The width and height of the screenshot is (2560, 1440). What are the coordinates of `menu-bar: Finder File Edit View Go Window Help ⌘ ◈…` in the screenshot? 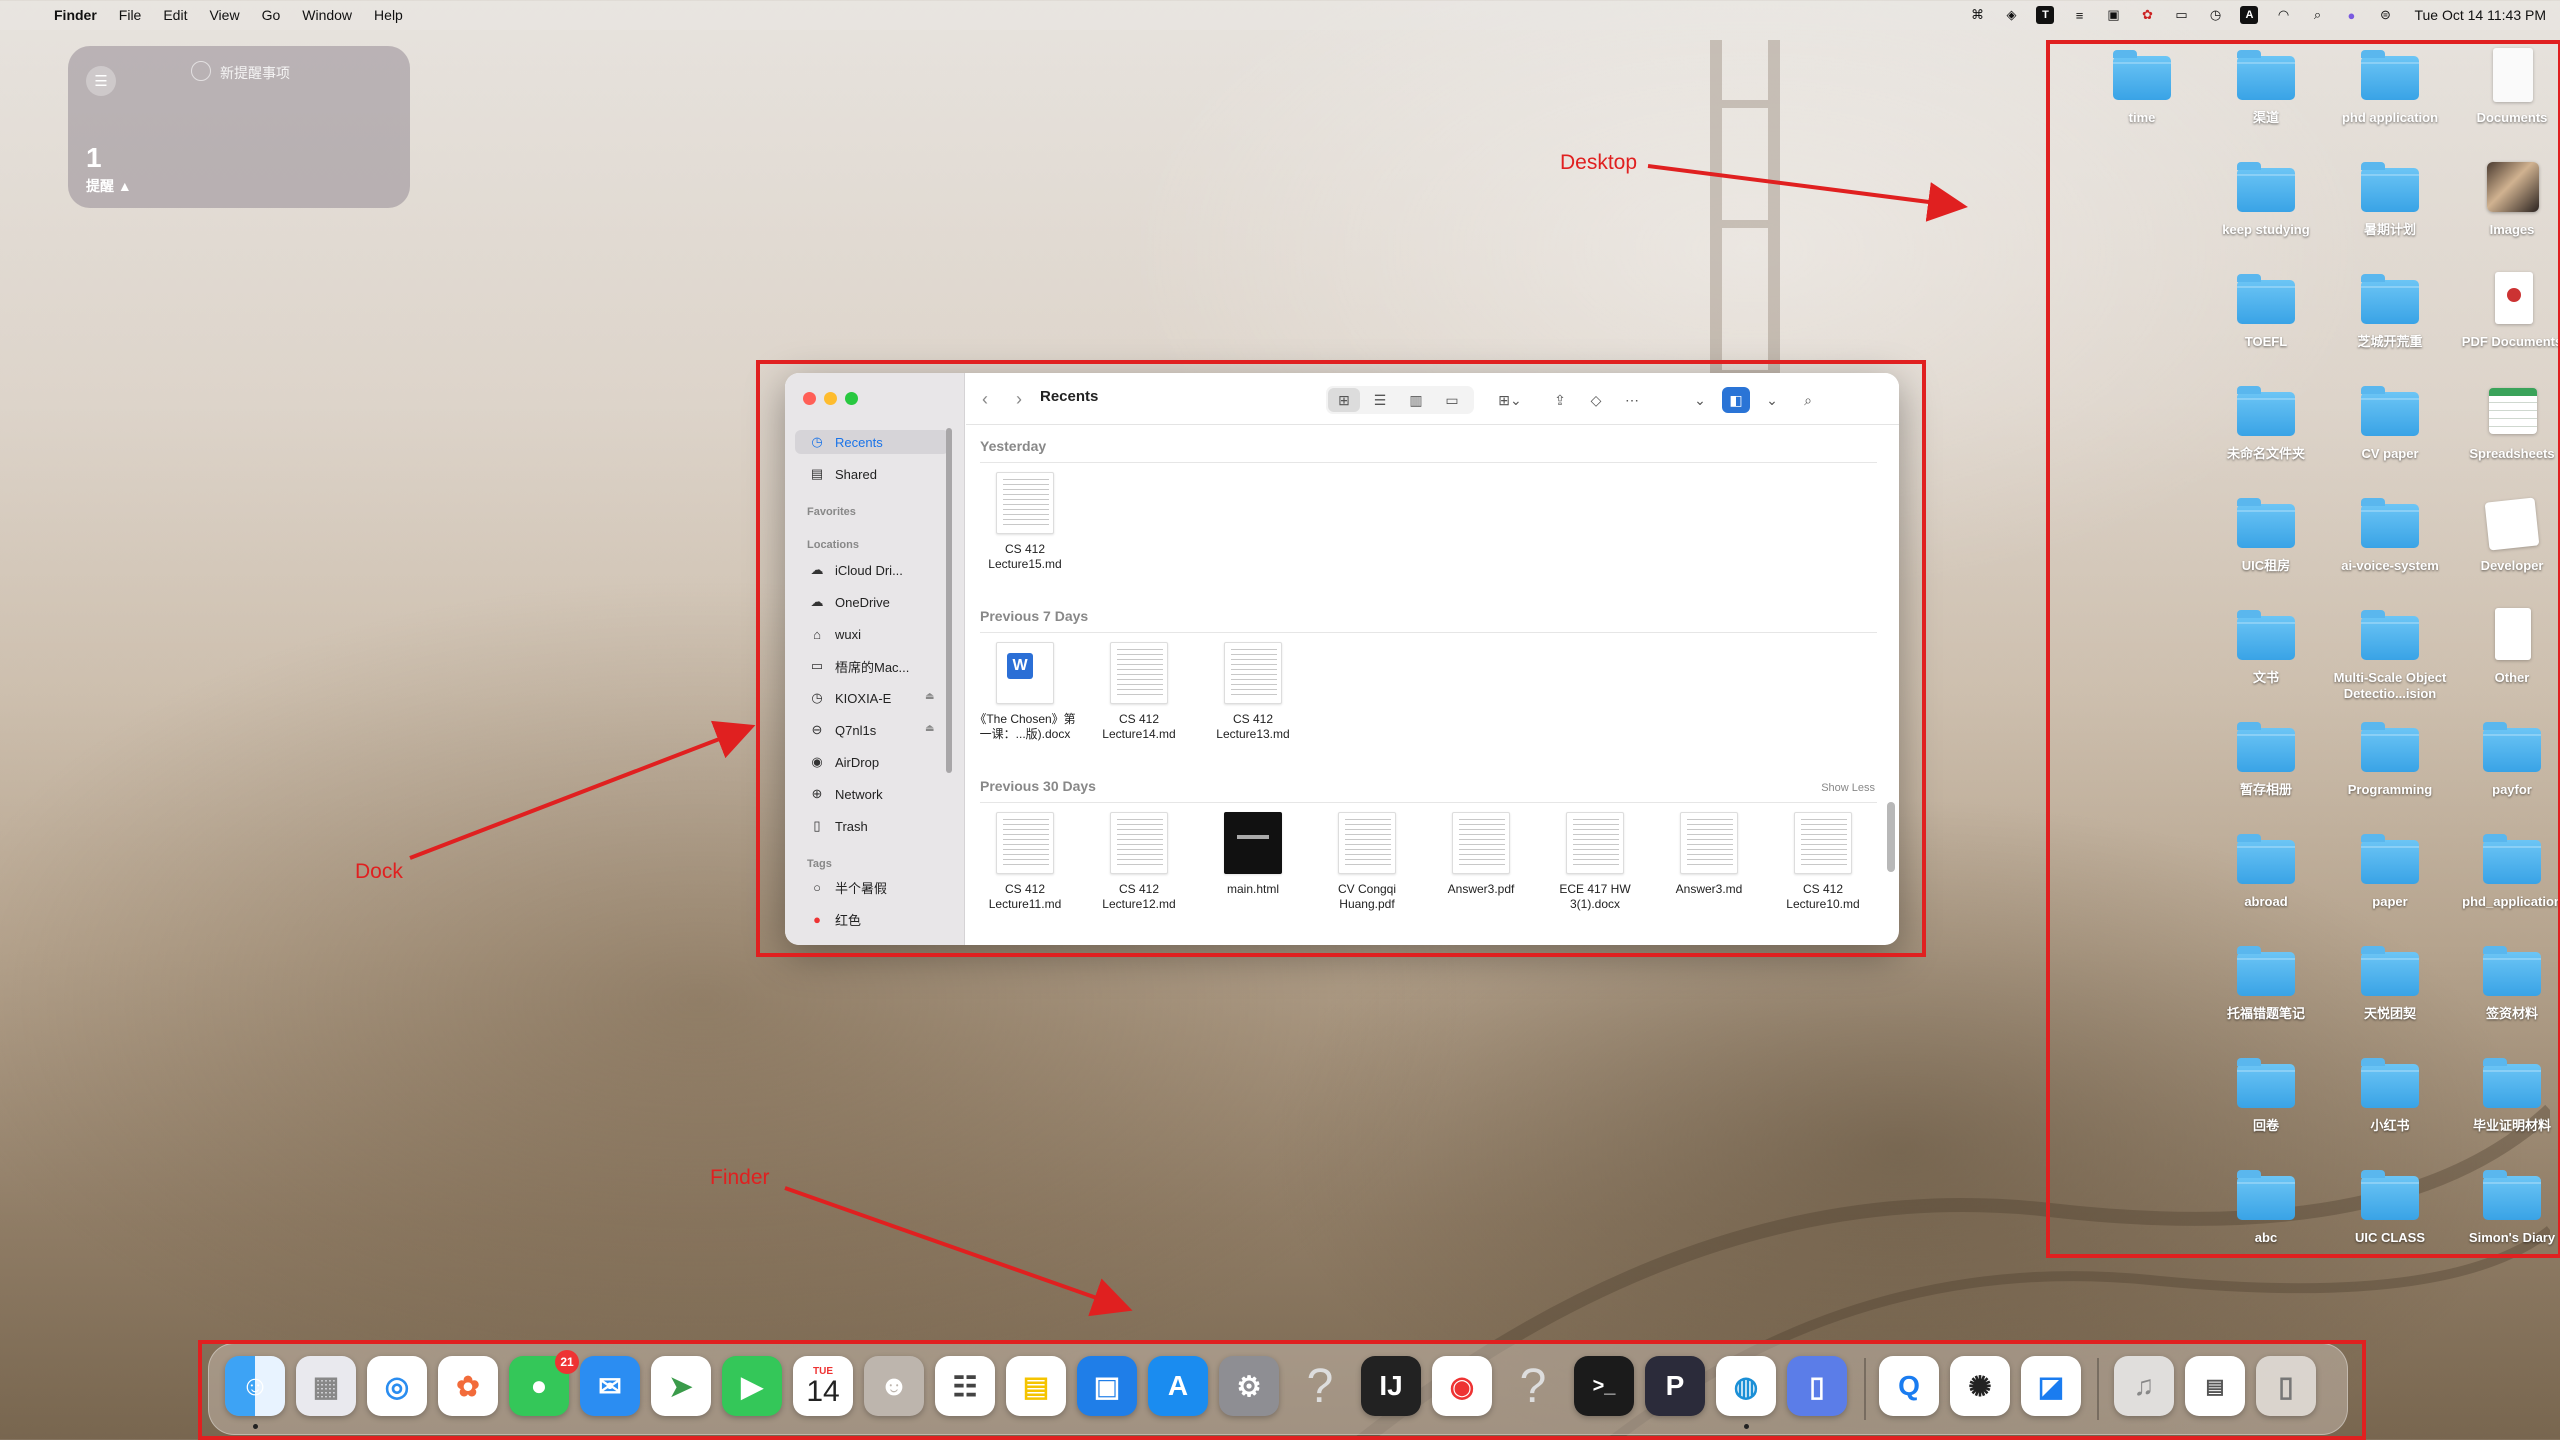 It's located at (1280, 15).